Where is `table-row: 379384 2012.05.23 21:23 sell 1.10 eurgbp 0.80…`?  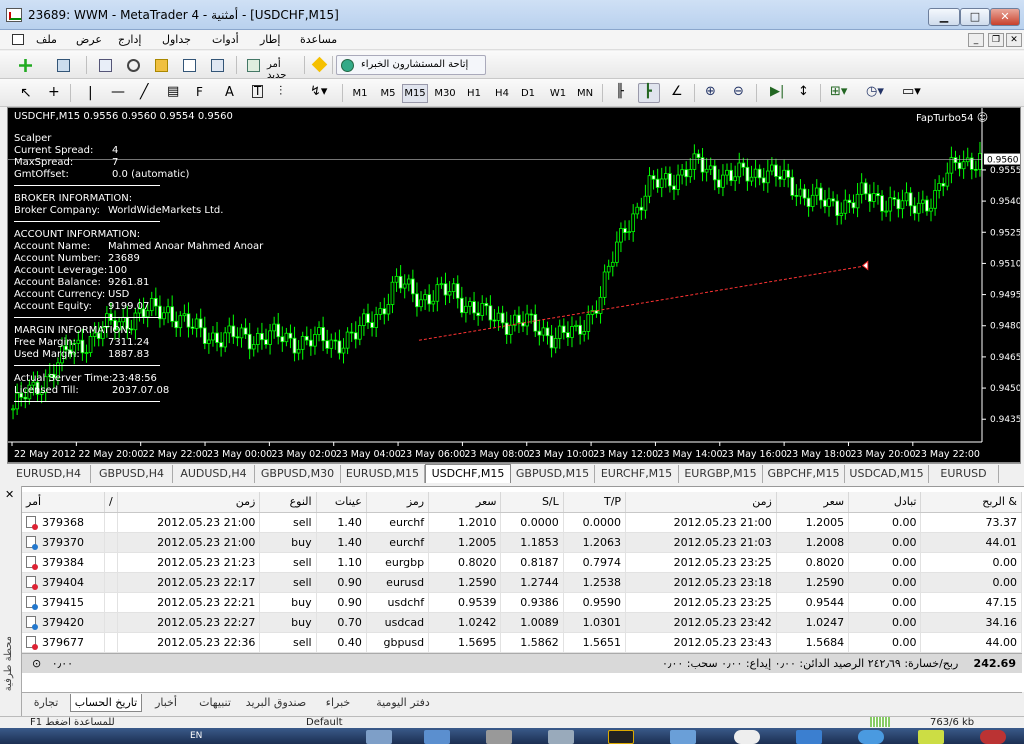
table-row: 379384 2012.05.23 21:23 sell 1.10 eurgbp 0.80… is located at coordinates (522, 562).